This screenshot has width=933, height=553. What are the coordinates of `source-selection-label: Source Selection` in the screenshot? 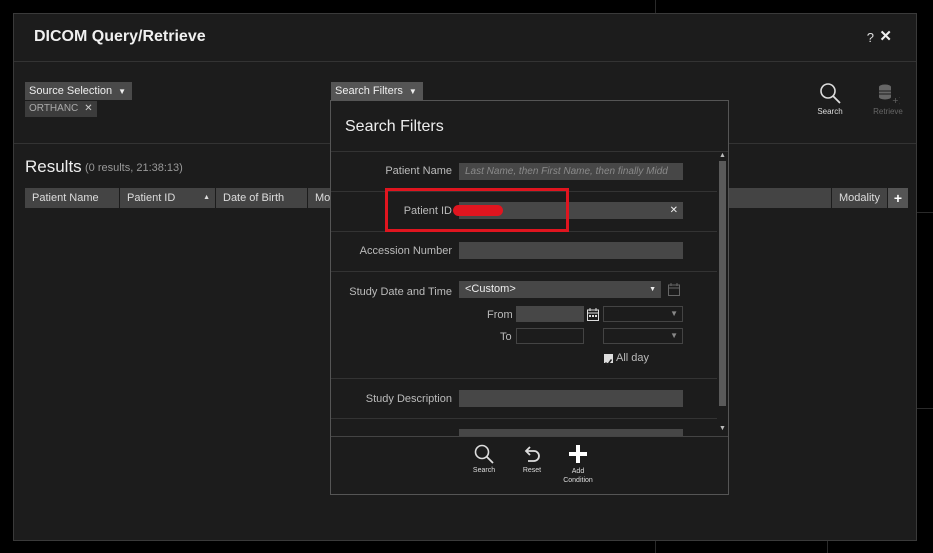 It's located at (71, 91).